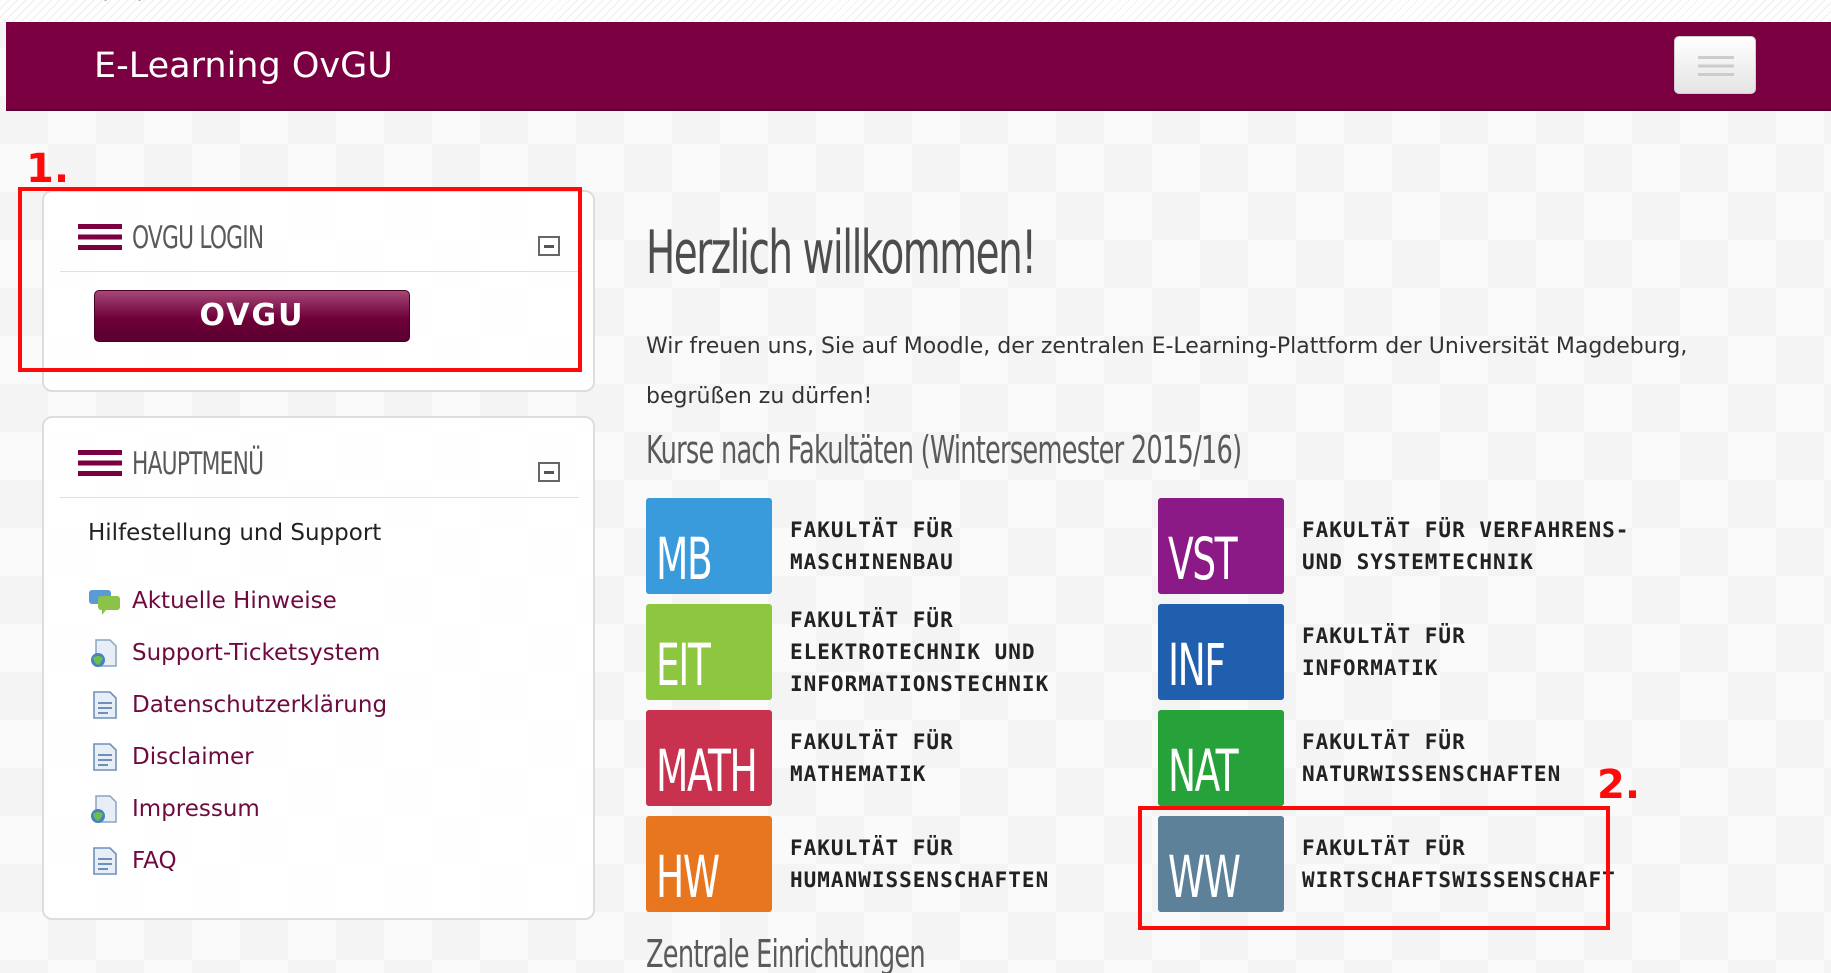 The width and height of the screenshot is (1831, 973). I want to click on menu-heading: Hilfestellung und Support, so click(235, 533).